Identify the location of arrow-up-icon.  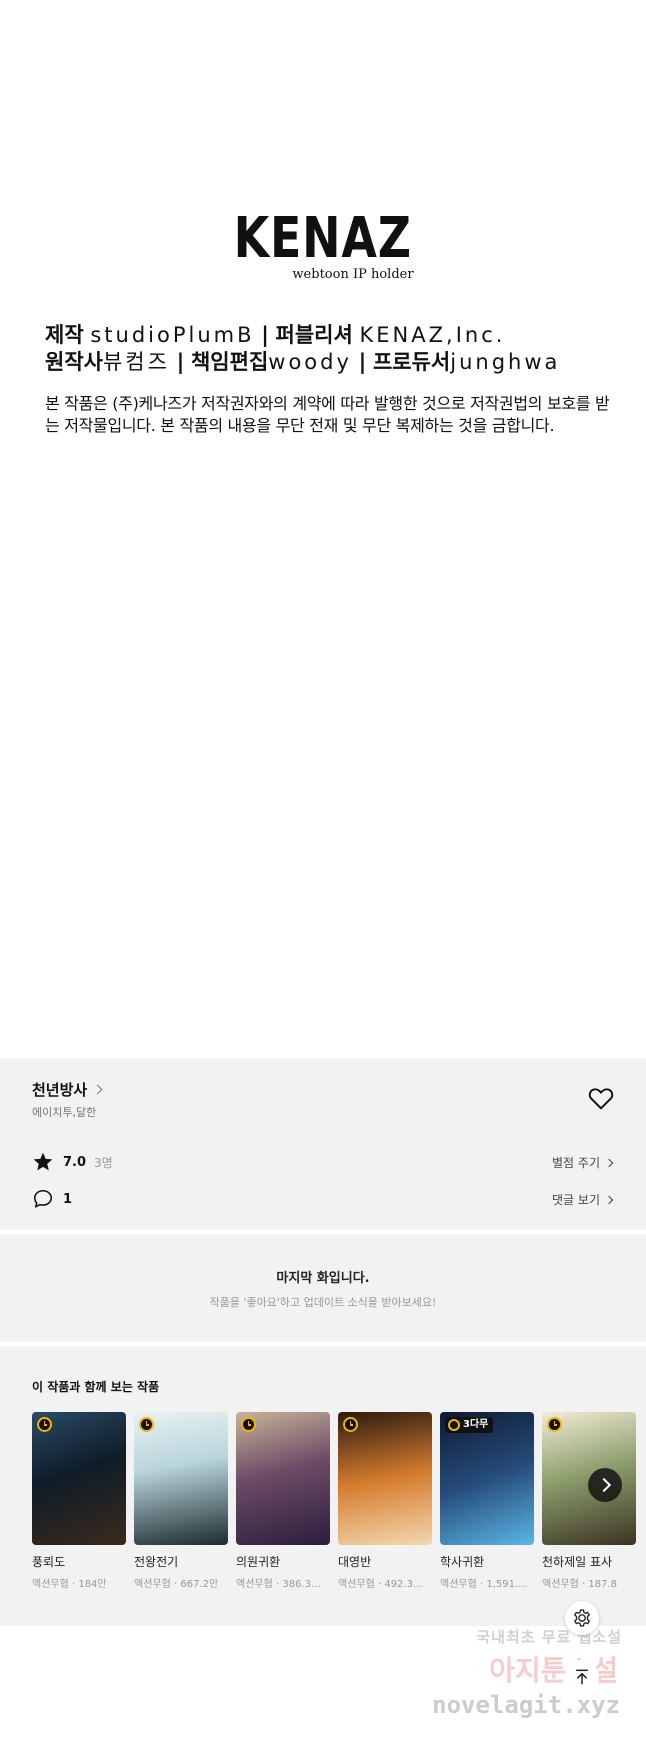
(582, 1677).